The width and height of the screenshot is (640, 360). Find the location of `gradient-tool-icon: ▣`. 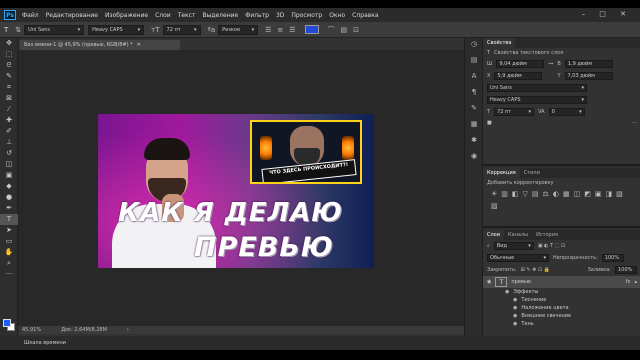

gradient-tool-icon: ▣ is located at coordinates (9, 175).